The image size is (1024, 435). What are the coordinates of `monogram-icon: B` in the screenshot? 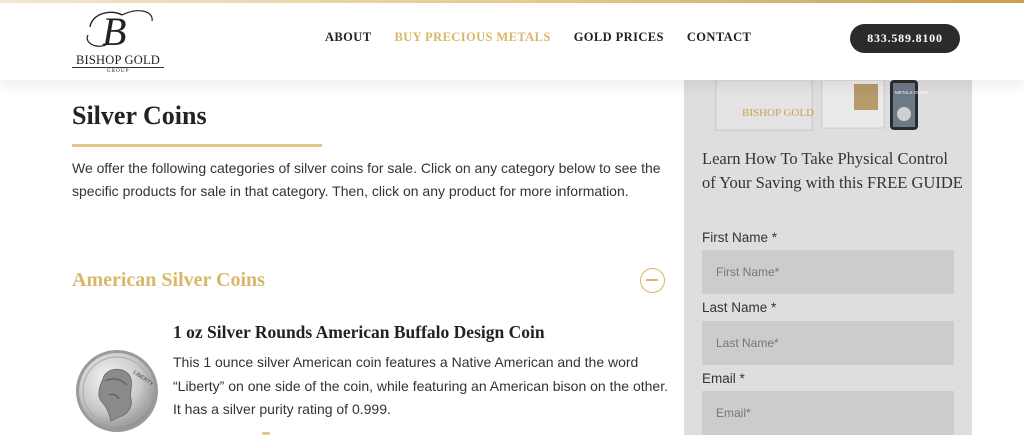 It's located at (119, 31).